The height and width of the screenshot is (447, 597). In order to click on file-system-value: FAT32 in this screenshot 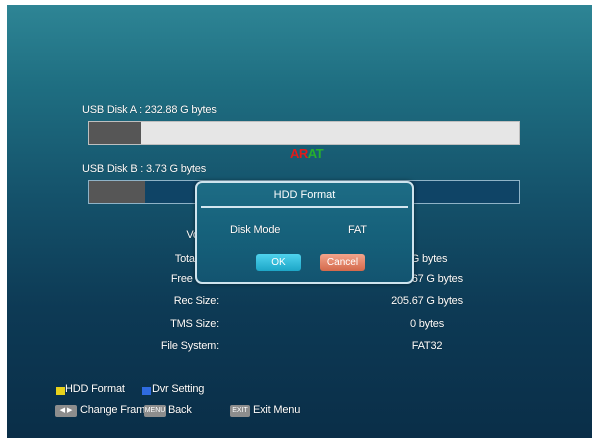, I will do `click(427, 346)`.